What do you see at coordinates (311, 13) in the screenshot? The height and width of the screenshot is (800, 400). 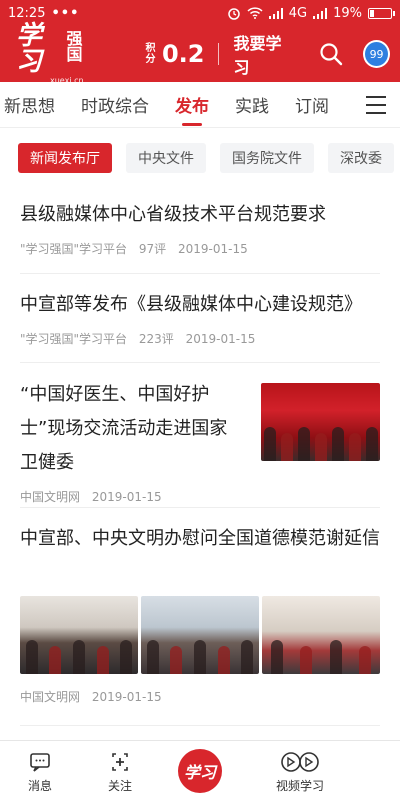 I see `status-right: 4G 19%` at bounding box center [311, 13].